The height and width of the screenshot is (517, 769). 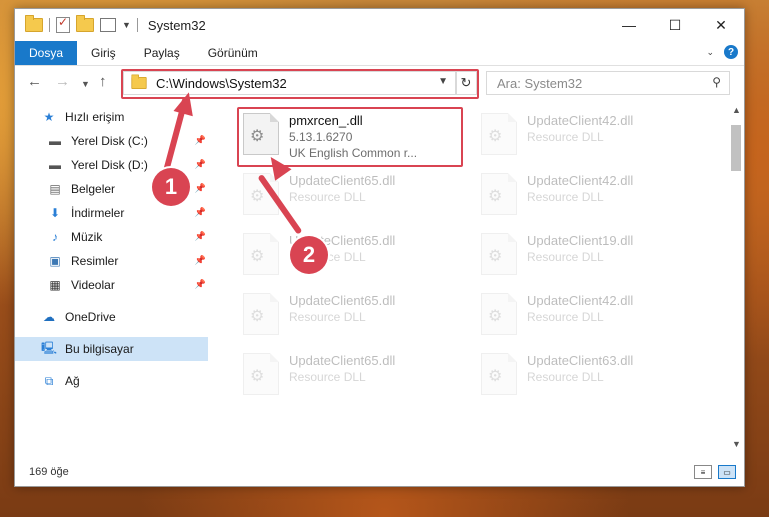 I want to click on sidebar-item-videos: ▦ Videolar 📌, so click(x=112, y=285).